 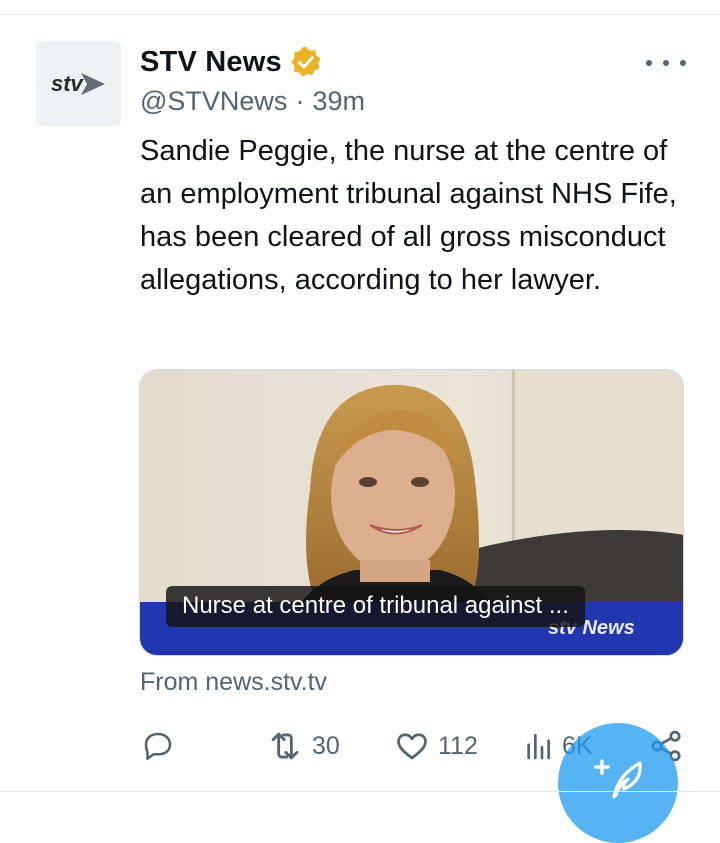 I want to click on more-options-button, so click(x=666, y=63).